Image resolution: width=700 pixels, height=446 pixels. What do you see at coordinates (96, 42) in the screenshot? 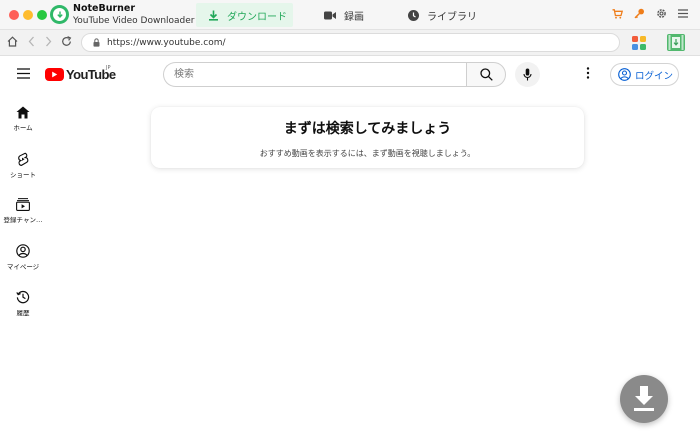
I see `lock-icon` at bounding box center [96, 42].